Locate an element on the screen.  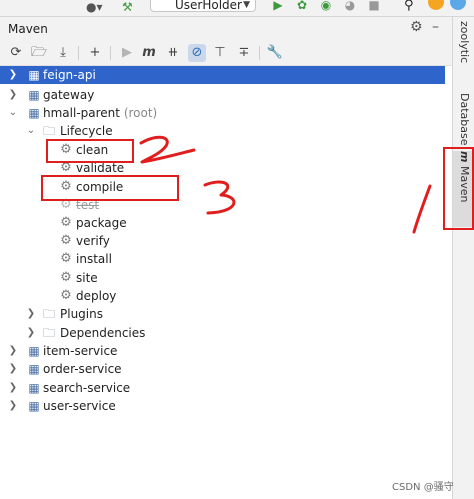
tree-item-label: item-service is located at coordinates (80, 351).